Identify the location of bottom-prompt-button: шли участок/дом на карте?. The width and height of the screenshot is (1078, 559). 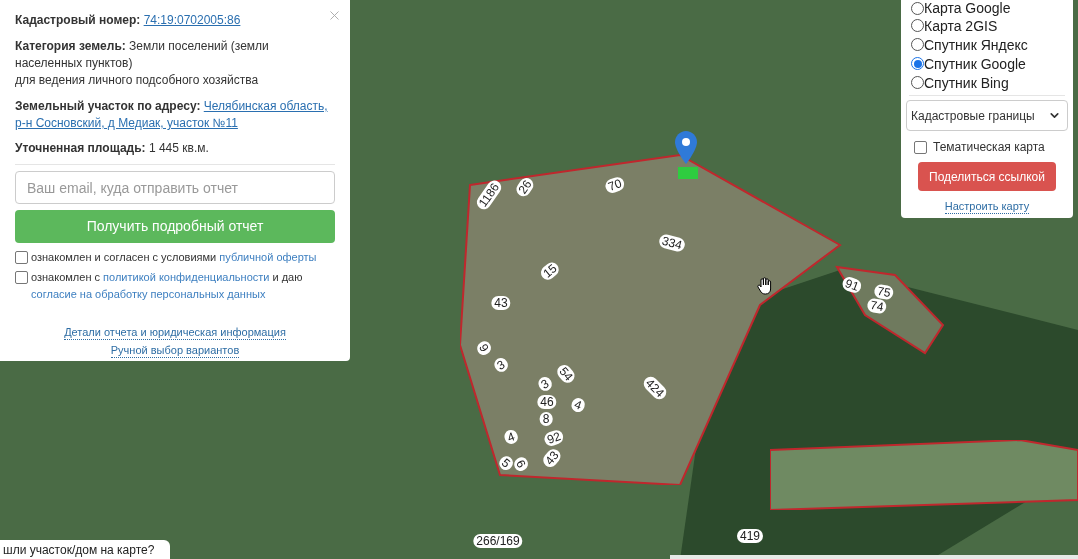
(85, 549).